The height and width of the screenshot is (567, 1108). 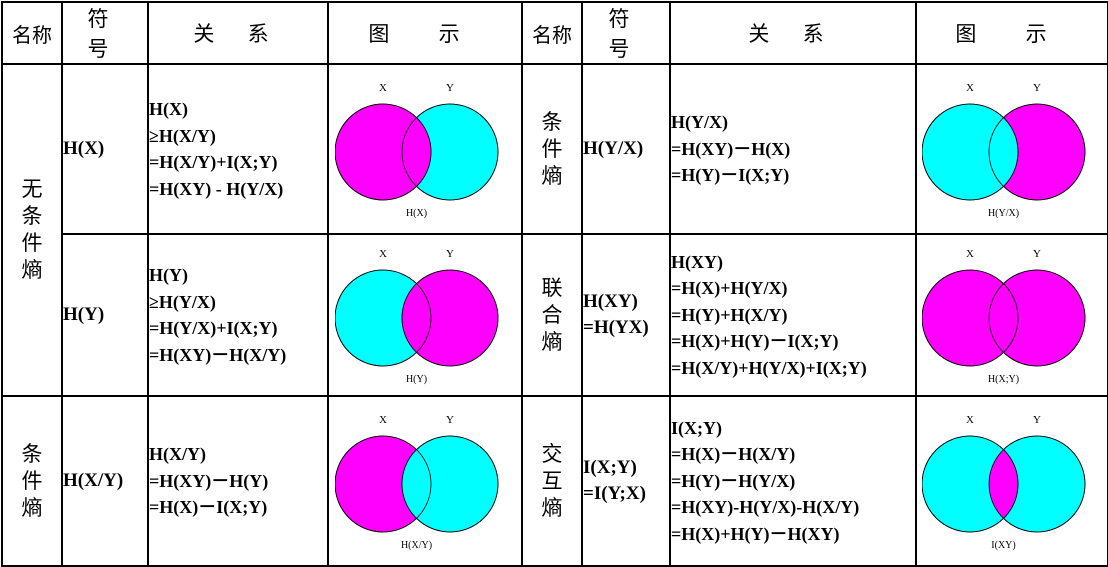 What do you see at coordinates (32, 230) in the screenshot?
I see `name-unconditional-entropy: 无 条 件 熵` at bounding box center [32, 230].